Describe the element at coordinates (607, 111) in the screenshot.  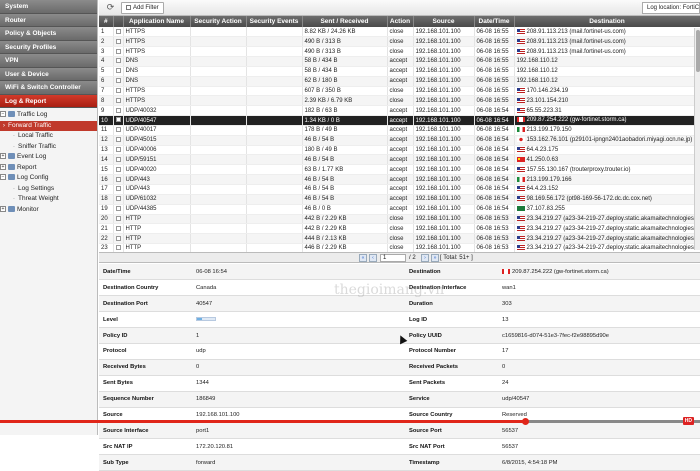
I see `destination-cell: 65.55.223.31` at that location.